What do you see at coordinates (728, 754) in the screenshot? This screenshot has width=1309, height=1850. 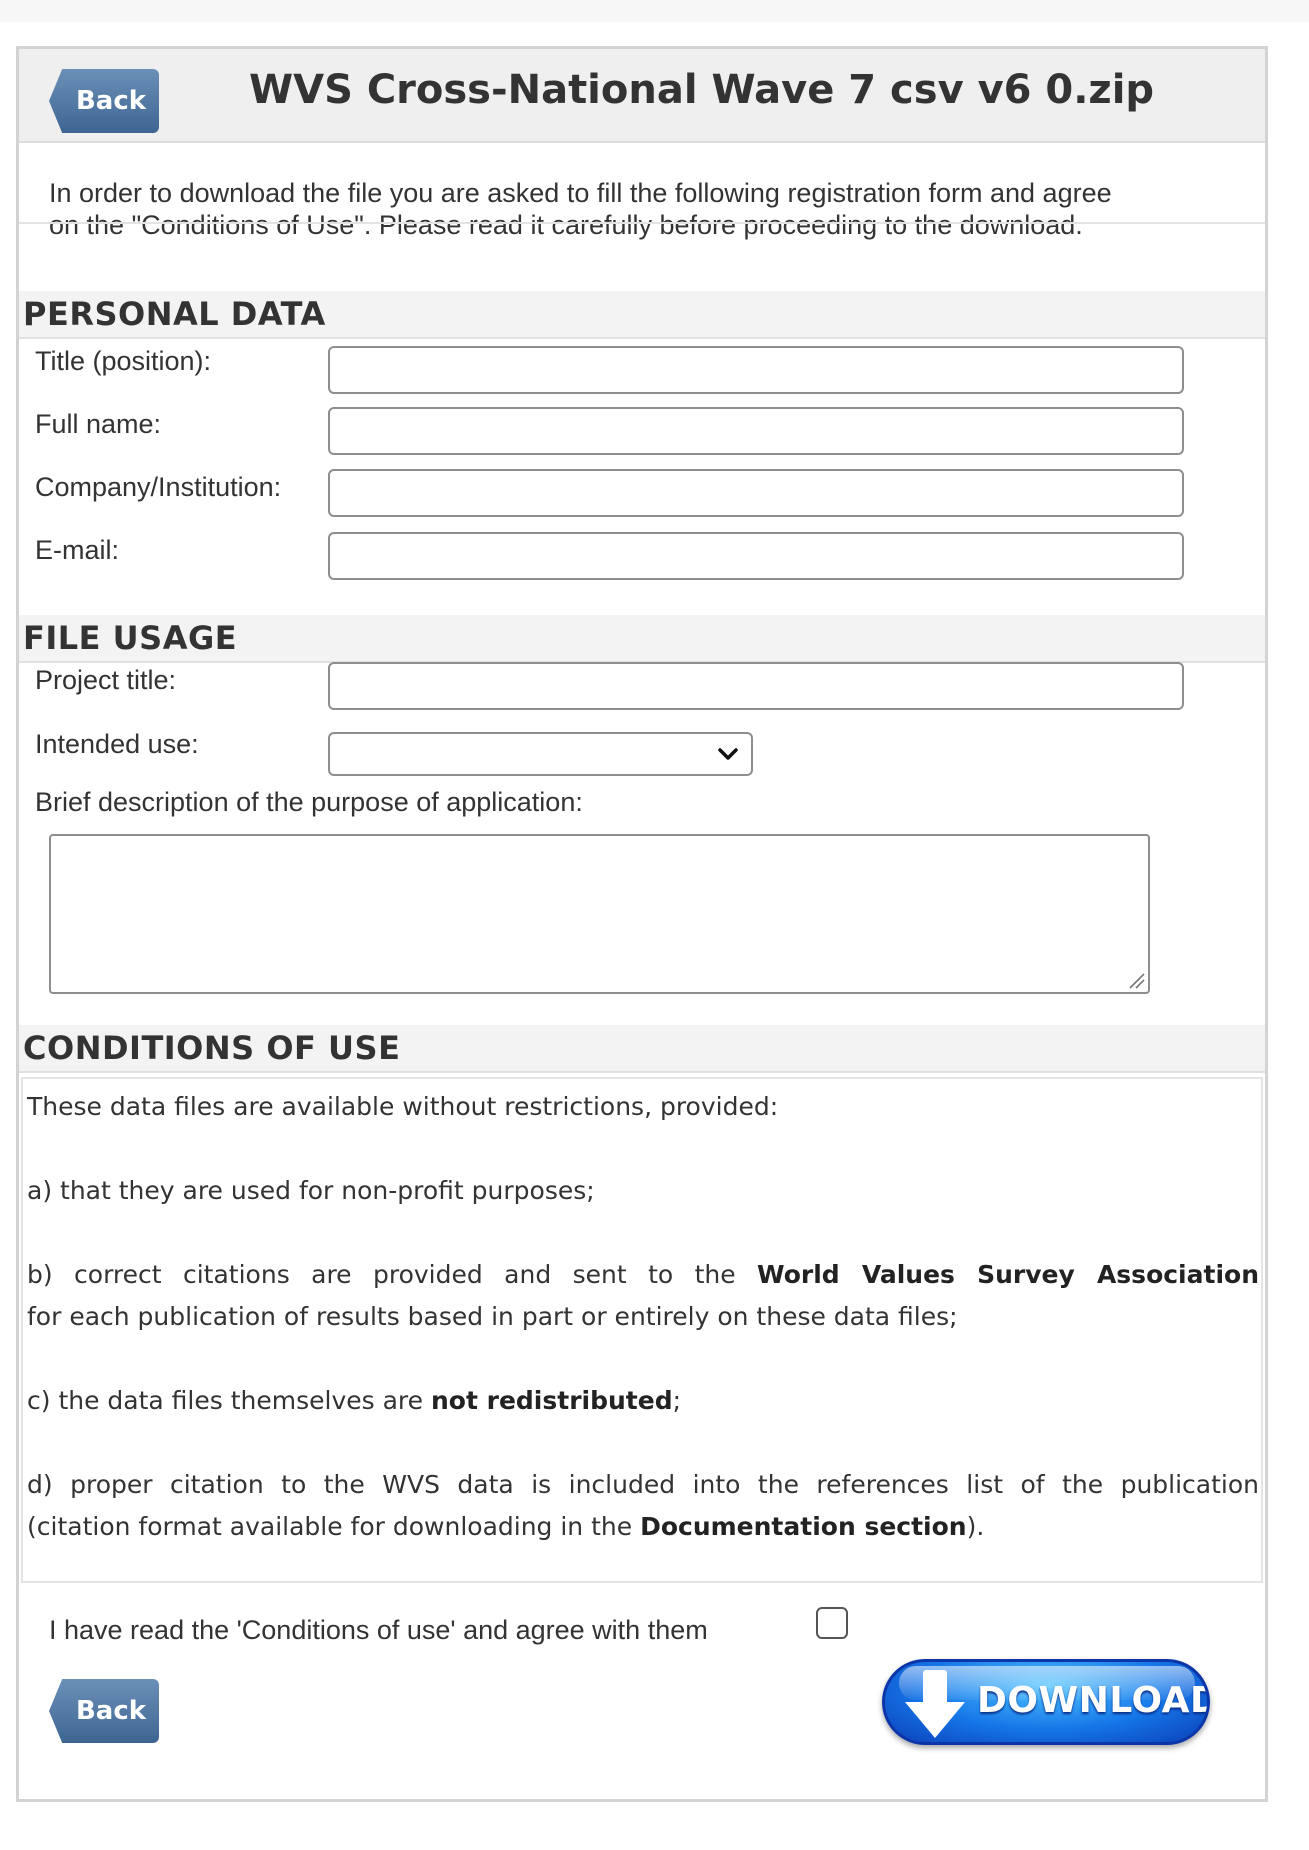 I see `chevron-down-icon` at bounding box center [728, 754].